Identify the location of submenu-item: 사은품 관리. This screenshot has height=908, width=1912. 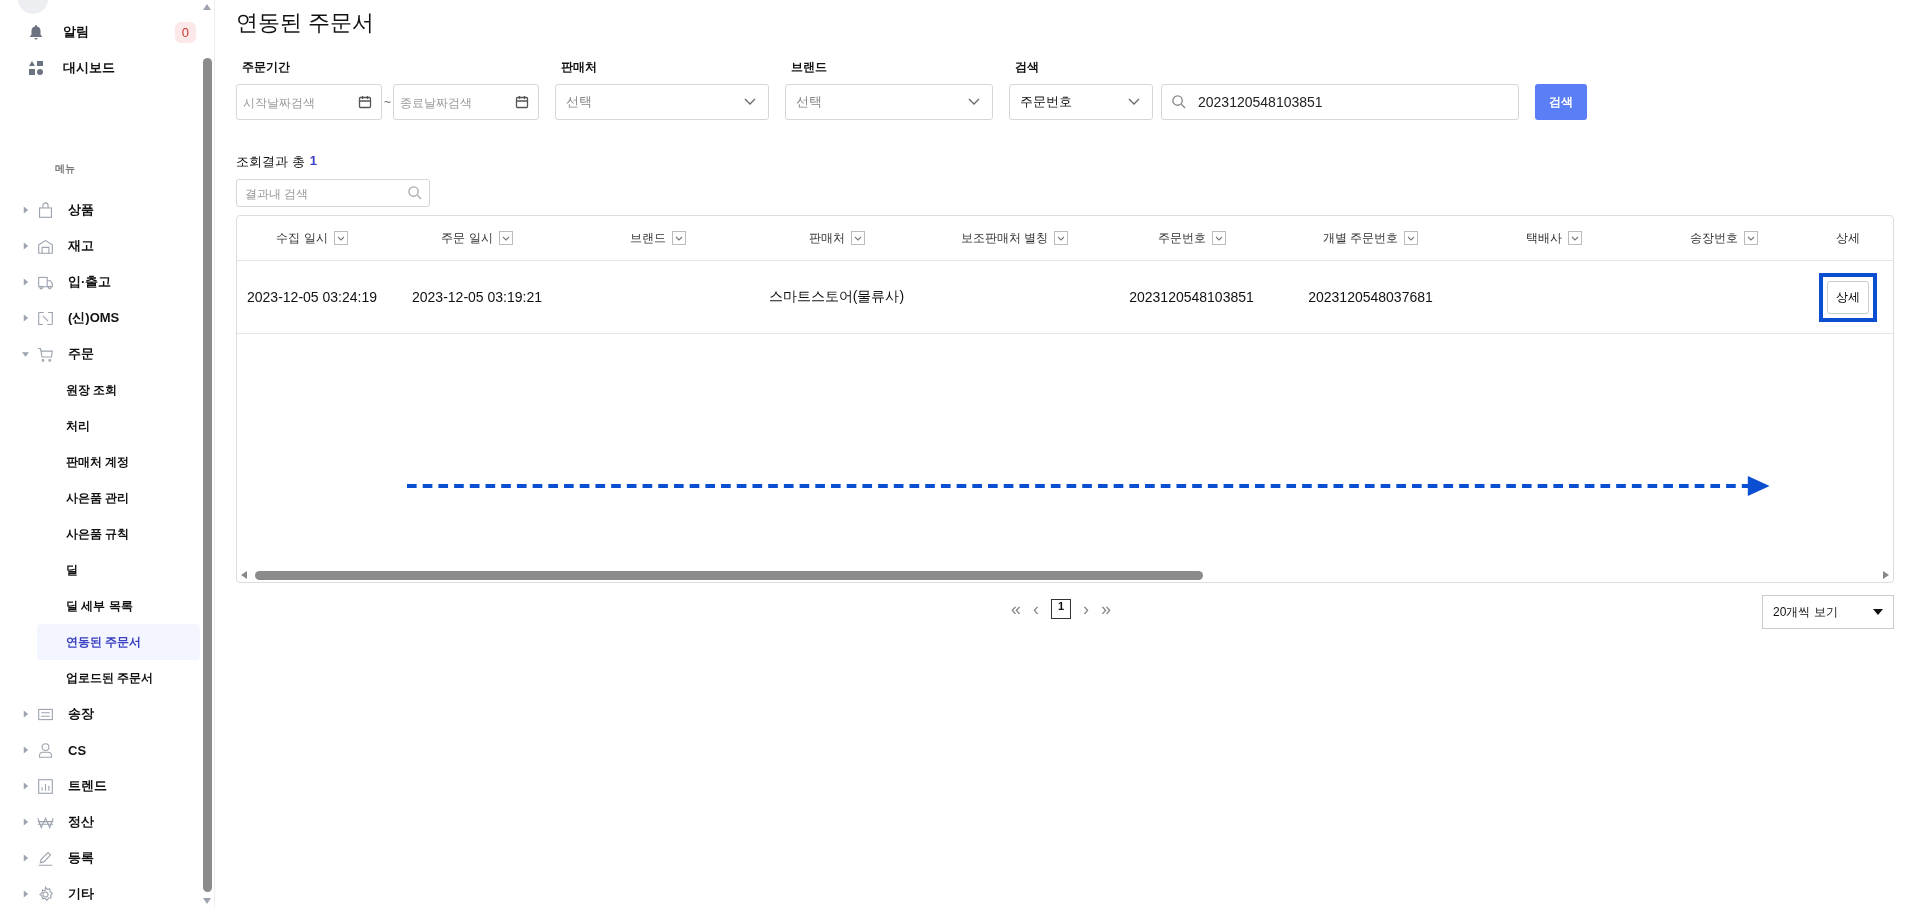
(118, 498).